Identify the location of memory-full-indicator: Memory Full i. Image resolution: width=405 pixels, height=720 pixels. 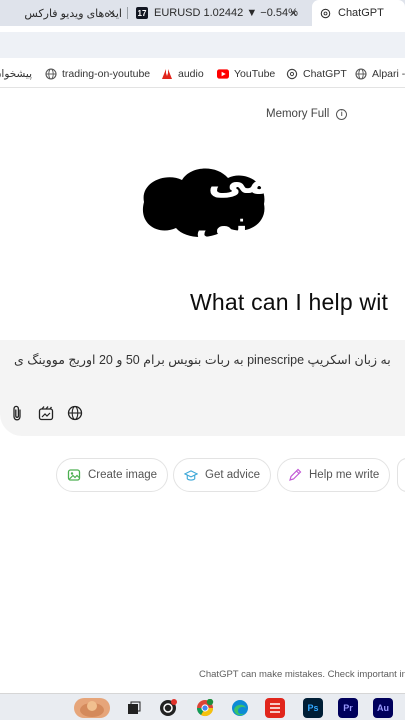
(307, 114).